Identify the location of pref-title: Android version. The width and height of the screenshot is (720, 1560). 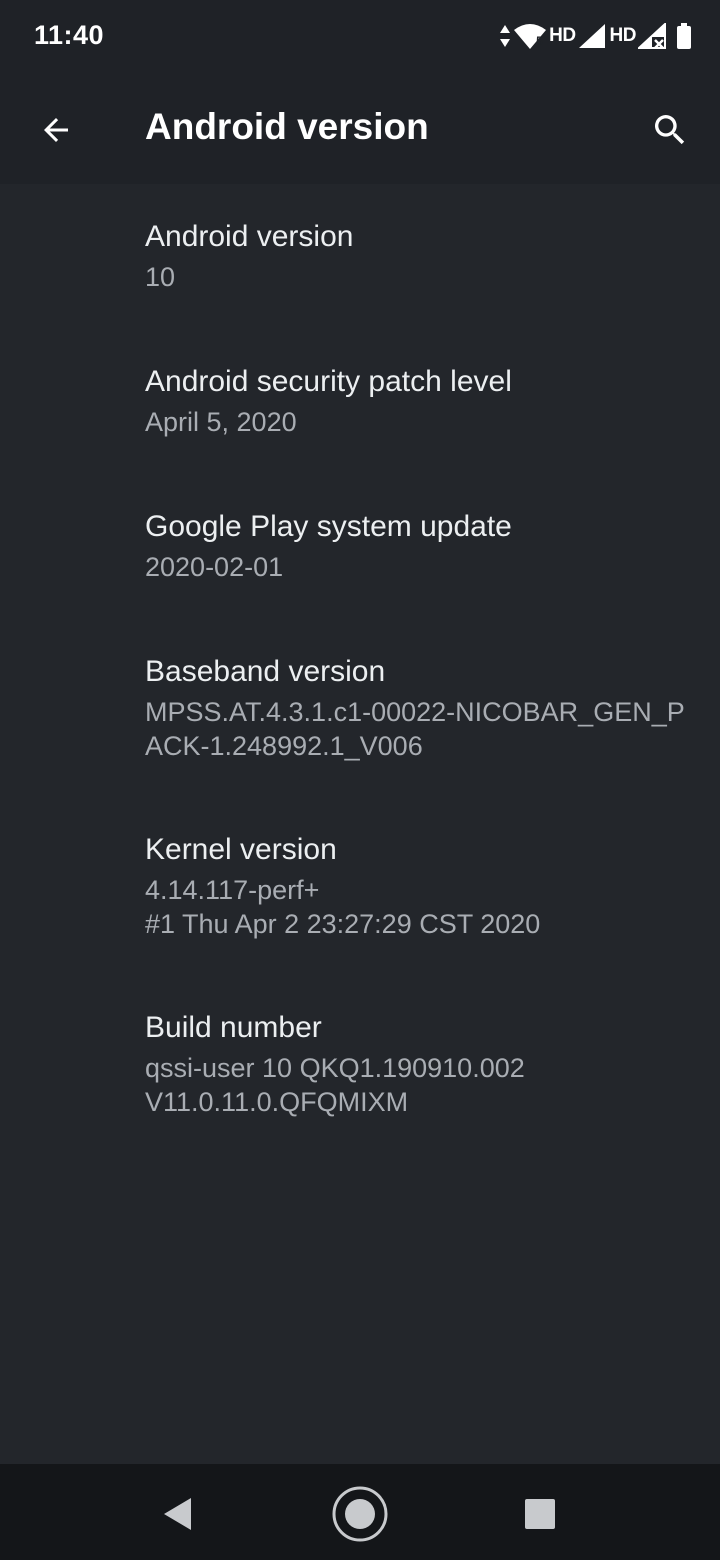
(249, 236).